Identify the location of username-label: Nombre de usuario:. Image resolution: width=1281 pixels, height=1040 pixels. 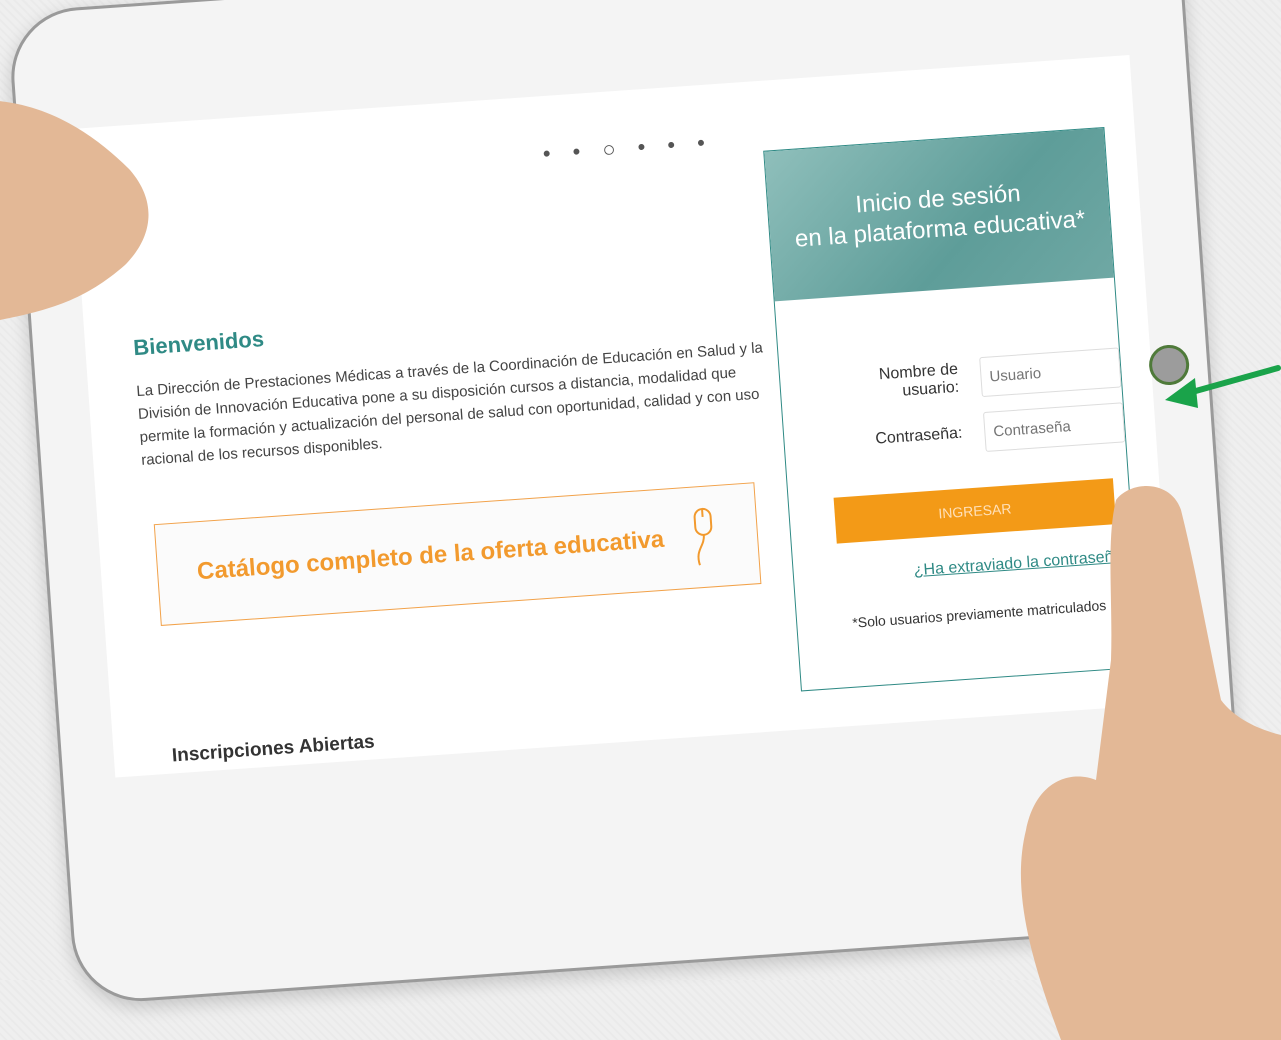
(919, 380).